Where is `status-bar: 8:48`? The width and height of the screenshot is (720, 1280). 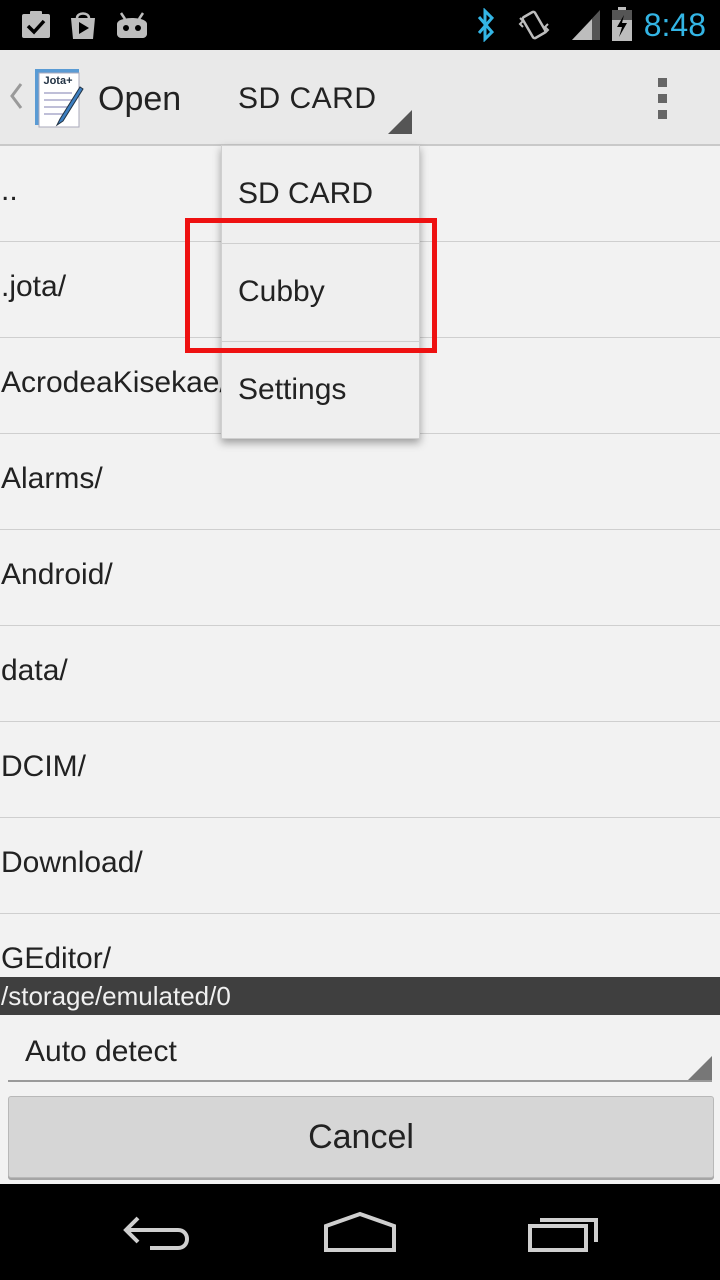
status-bar: 8:48 is located at coordinates (360, 25).